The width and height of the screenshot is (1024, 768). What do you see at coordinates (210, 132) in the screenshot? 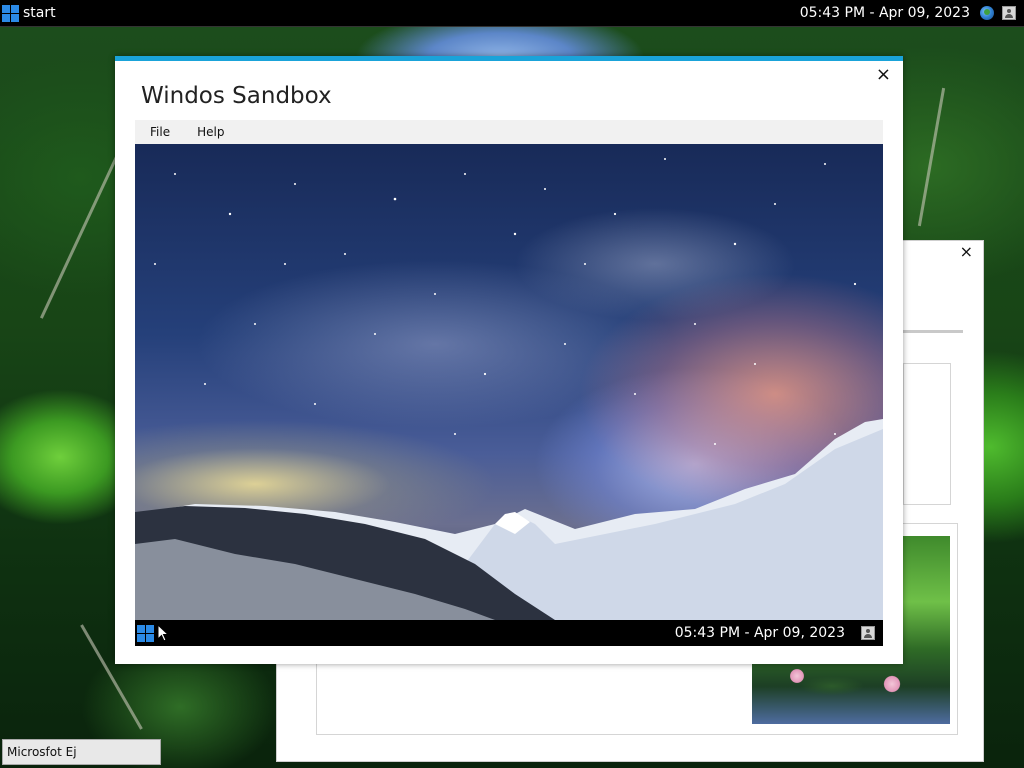
I see `menu-help: Help` at bounding box center [210, 132].